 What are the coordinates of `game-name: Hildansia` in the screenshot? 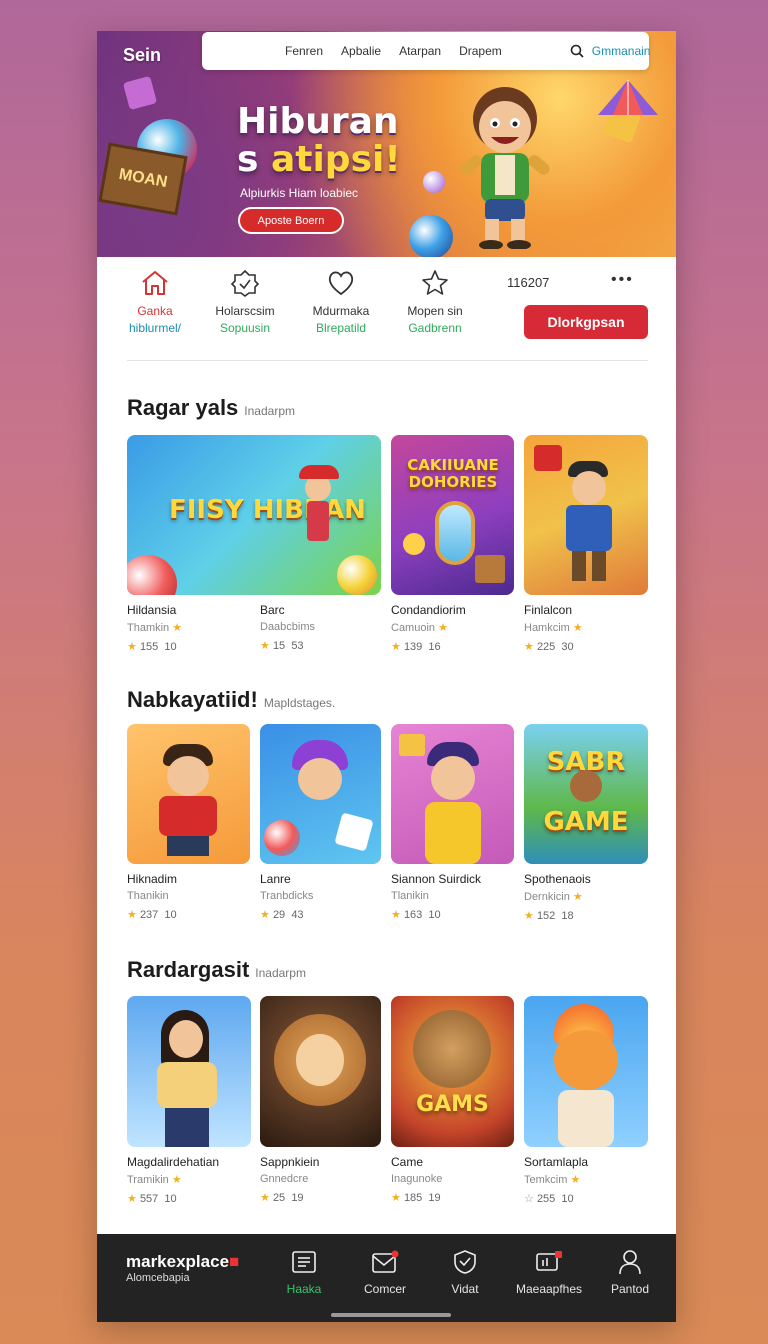 It's located at (152, 610).